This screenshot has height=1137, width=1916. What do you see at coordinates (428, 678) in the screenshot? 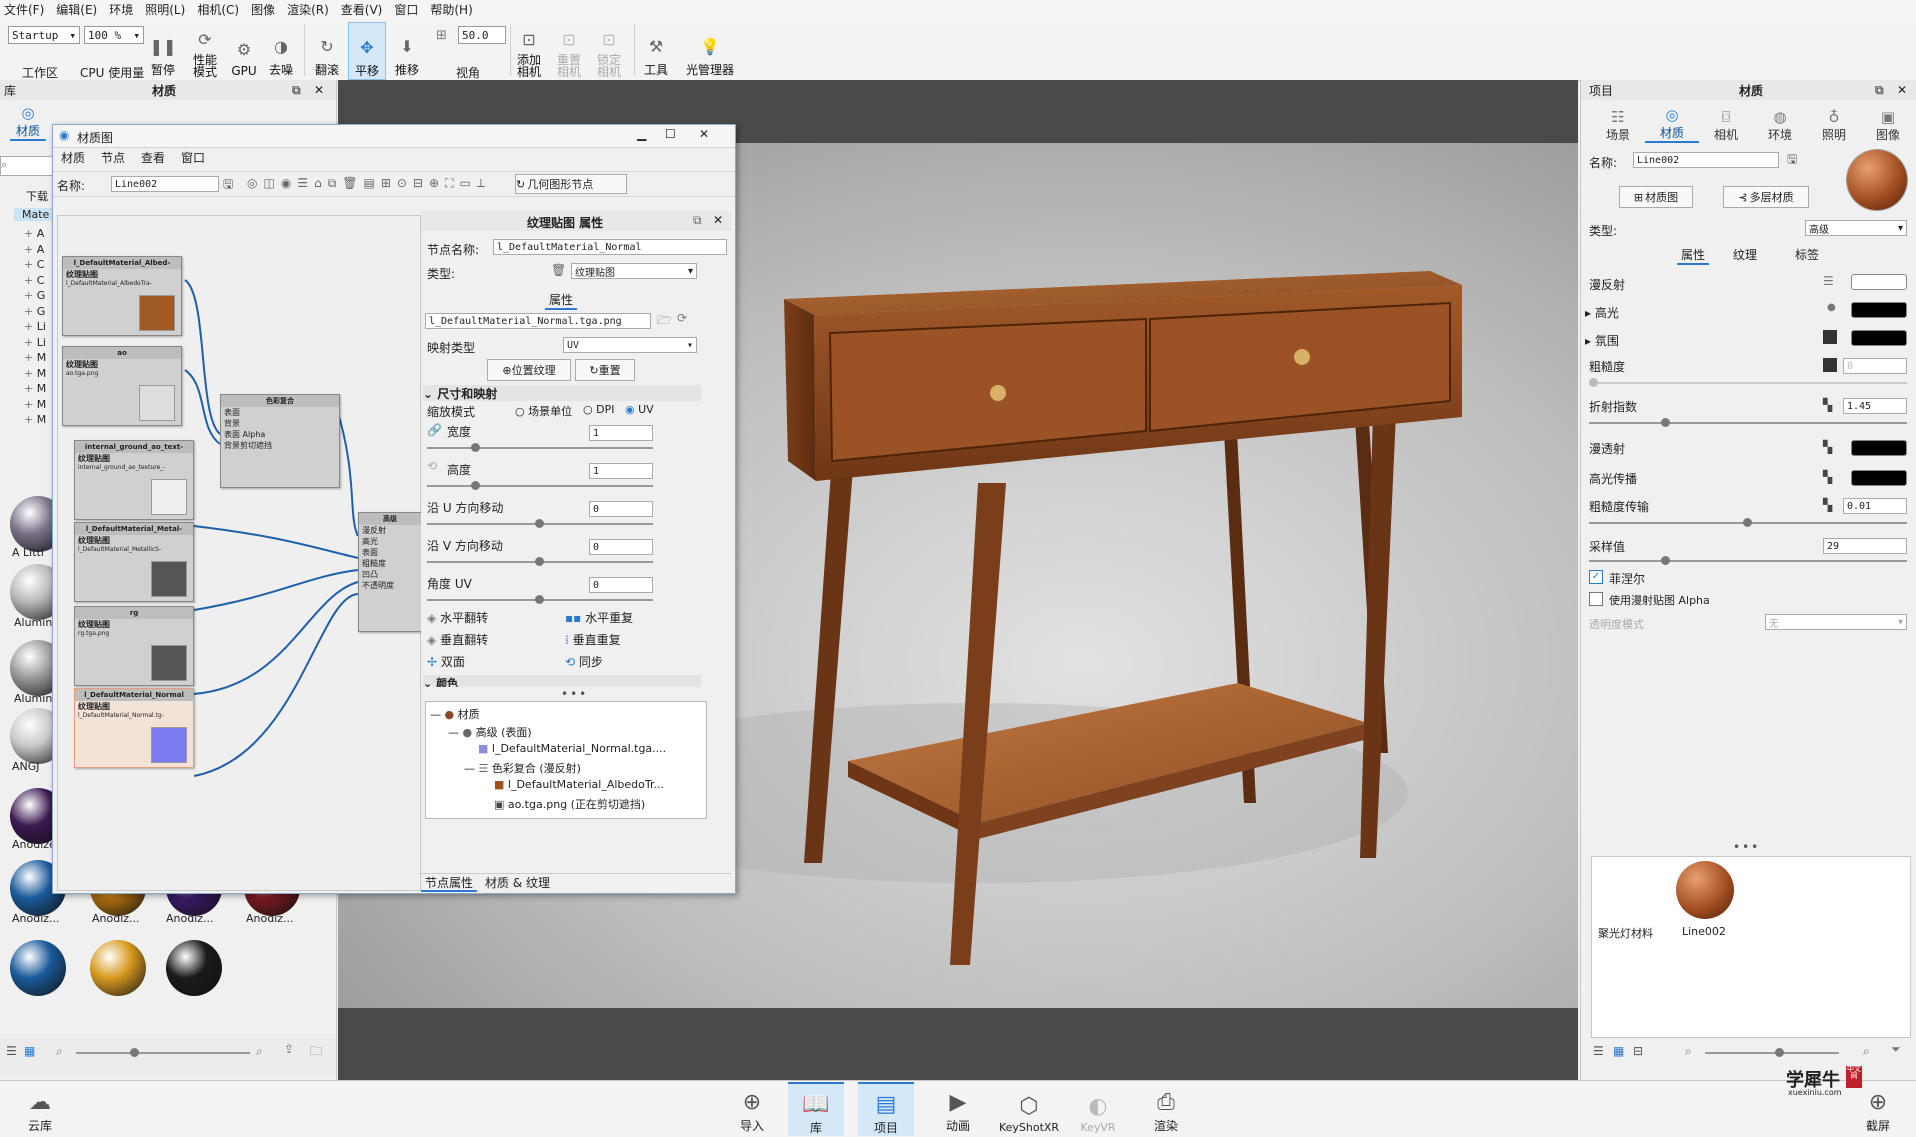
I see `scrollbar` at bounding box center [428, 678].